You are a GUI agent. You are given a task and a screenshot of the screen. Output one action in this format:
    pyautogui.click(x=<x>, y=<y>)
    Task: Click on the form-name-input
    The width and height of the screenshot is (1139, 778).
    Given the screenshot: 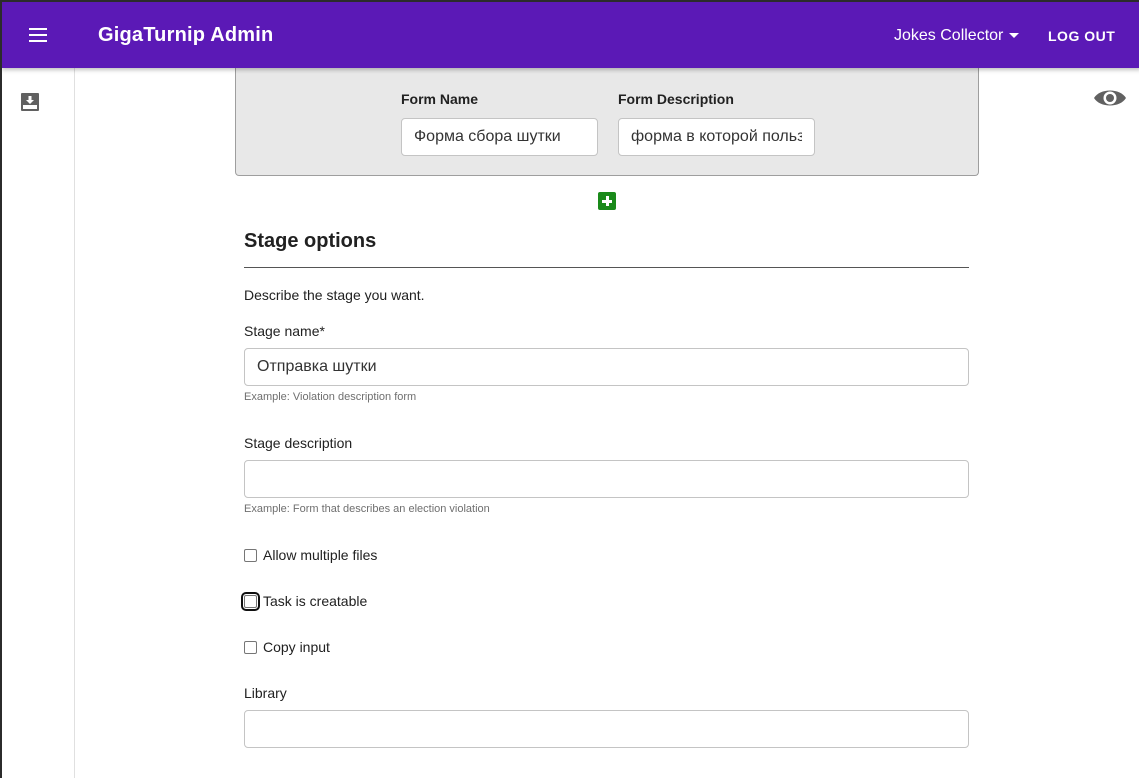 What is the action you would take?
    pyautogui.click(x=499, y=137)
    